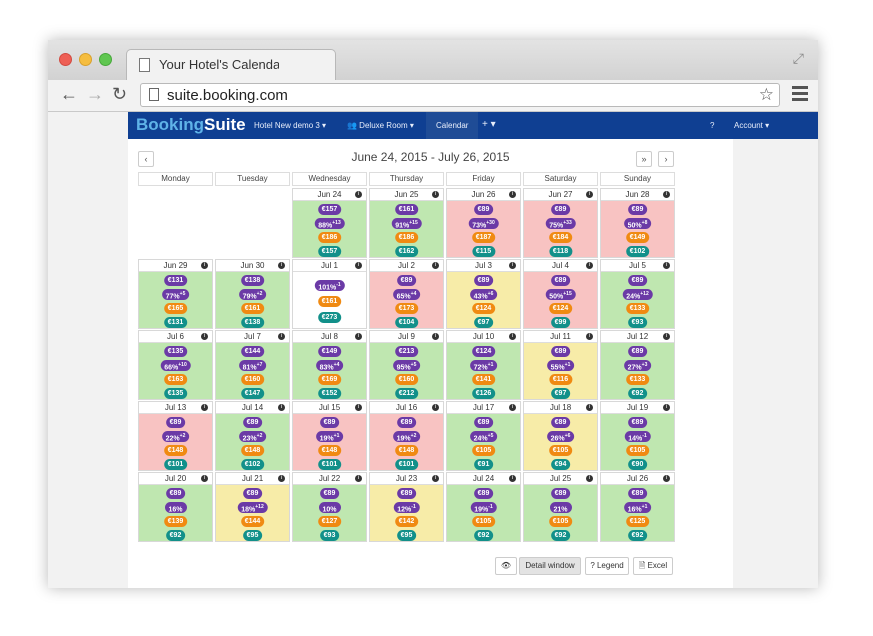  What do you see at coordinates (460, 95) in the screenshot?
I see `address-bar: suite.booking.com ☆` at bounding box center [460, 95].